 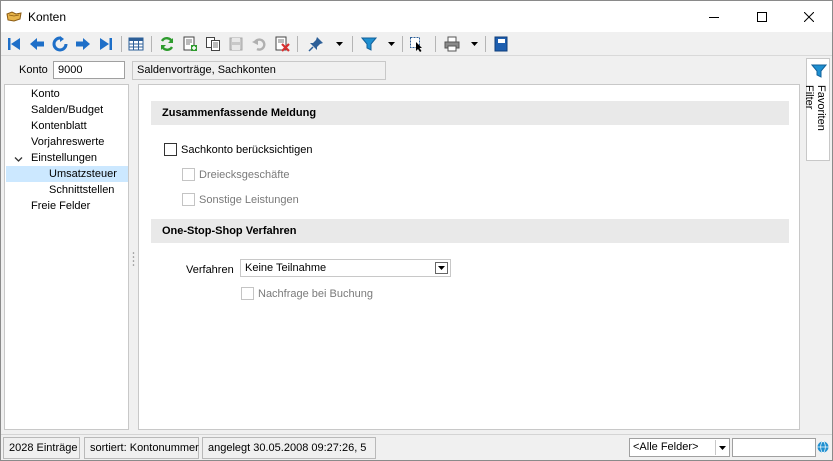 I want to click on arrow-right-icon, so click(x=83, y=44).